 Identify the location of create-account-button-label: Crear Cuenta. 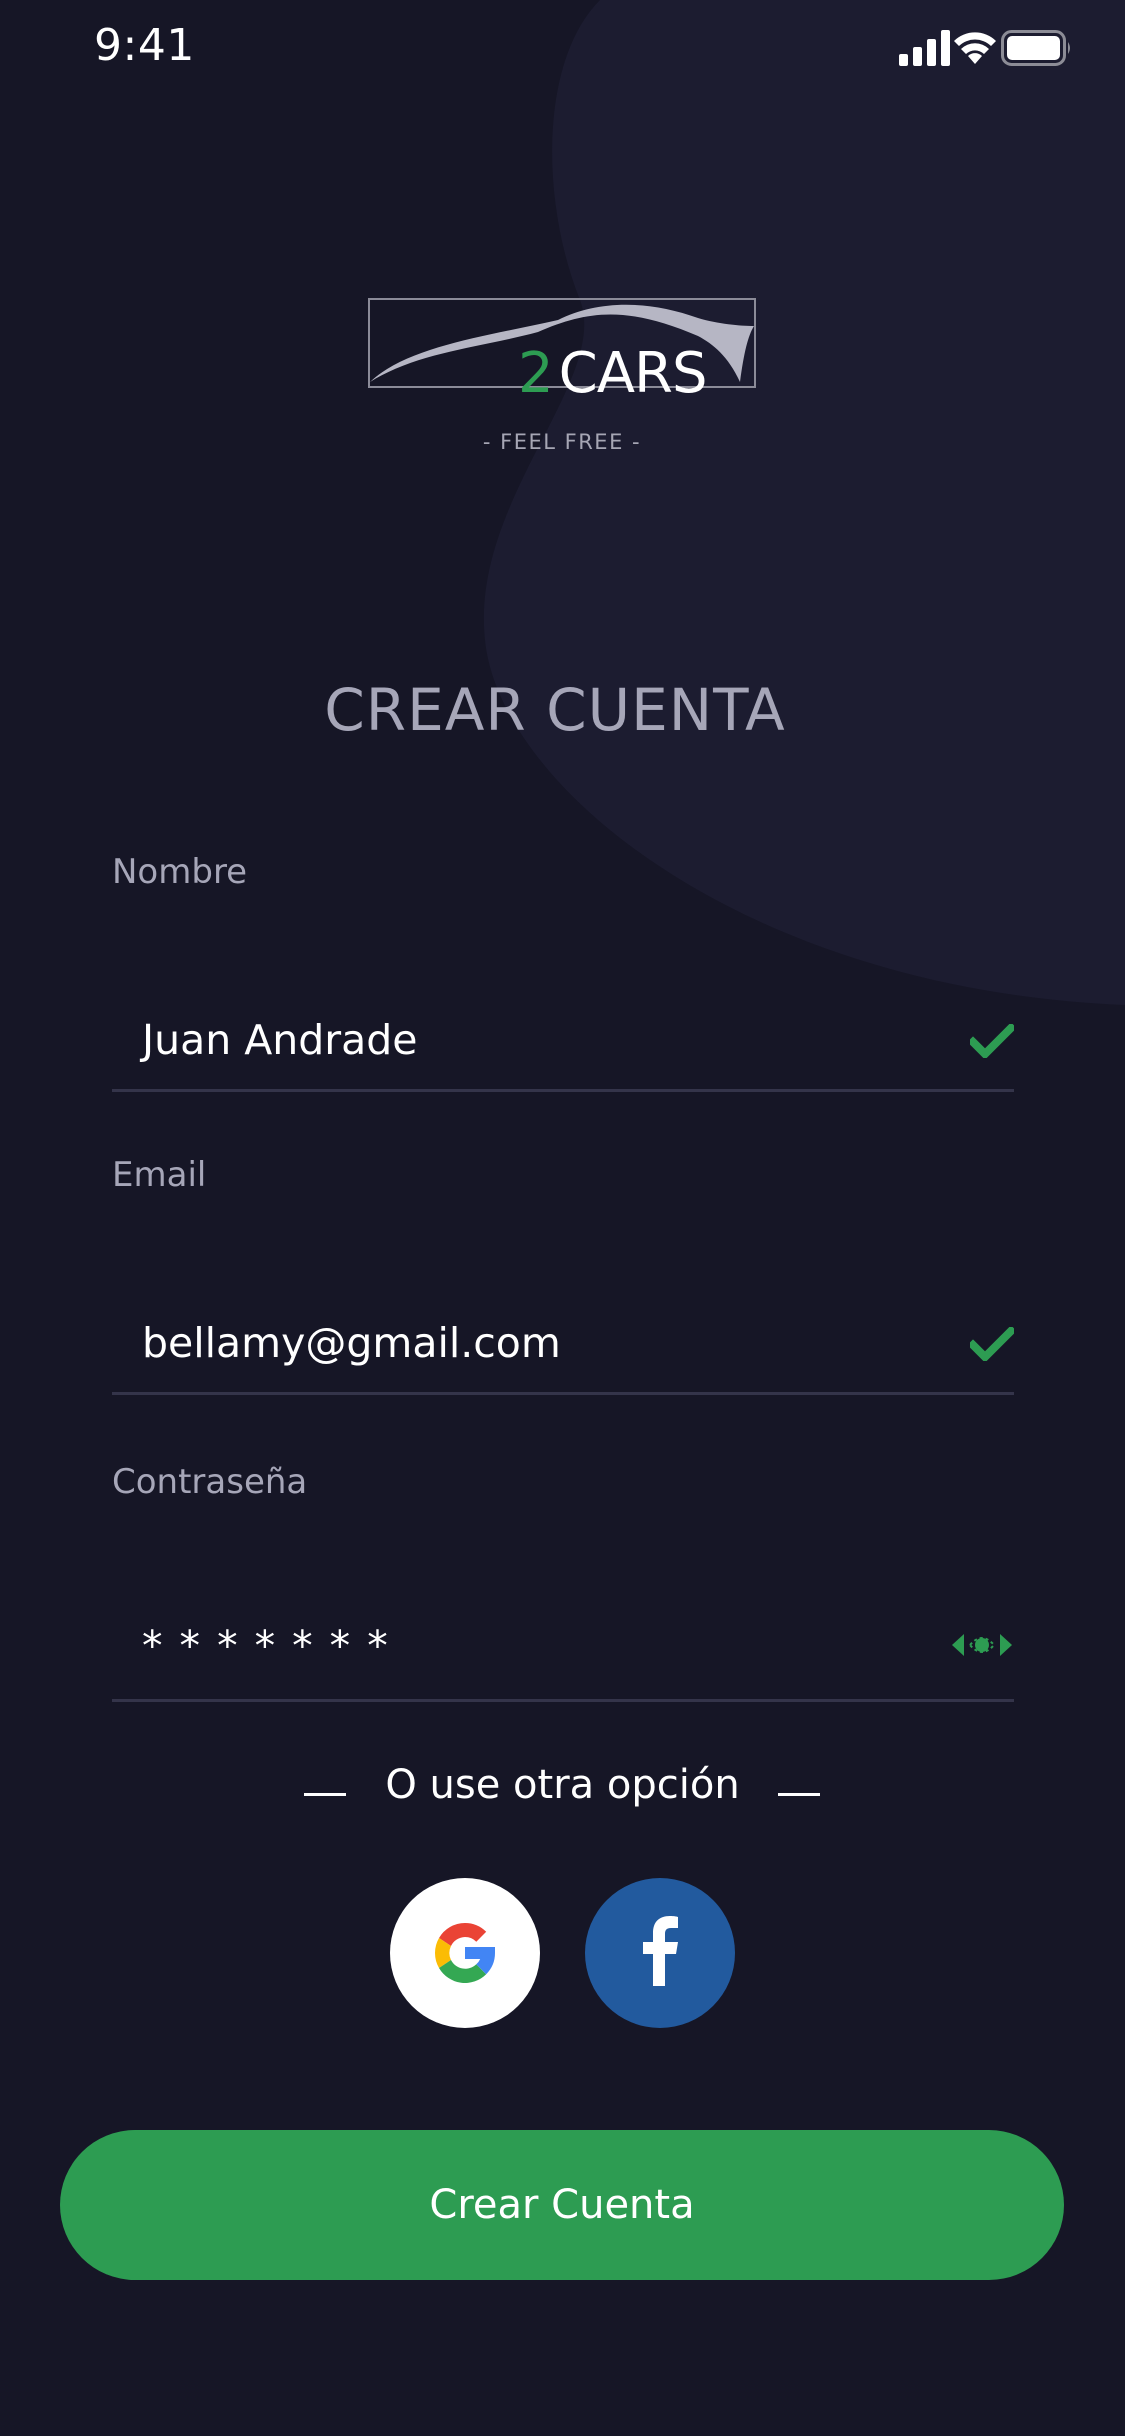
(562, 2205).